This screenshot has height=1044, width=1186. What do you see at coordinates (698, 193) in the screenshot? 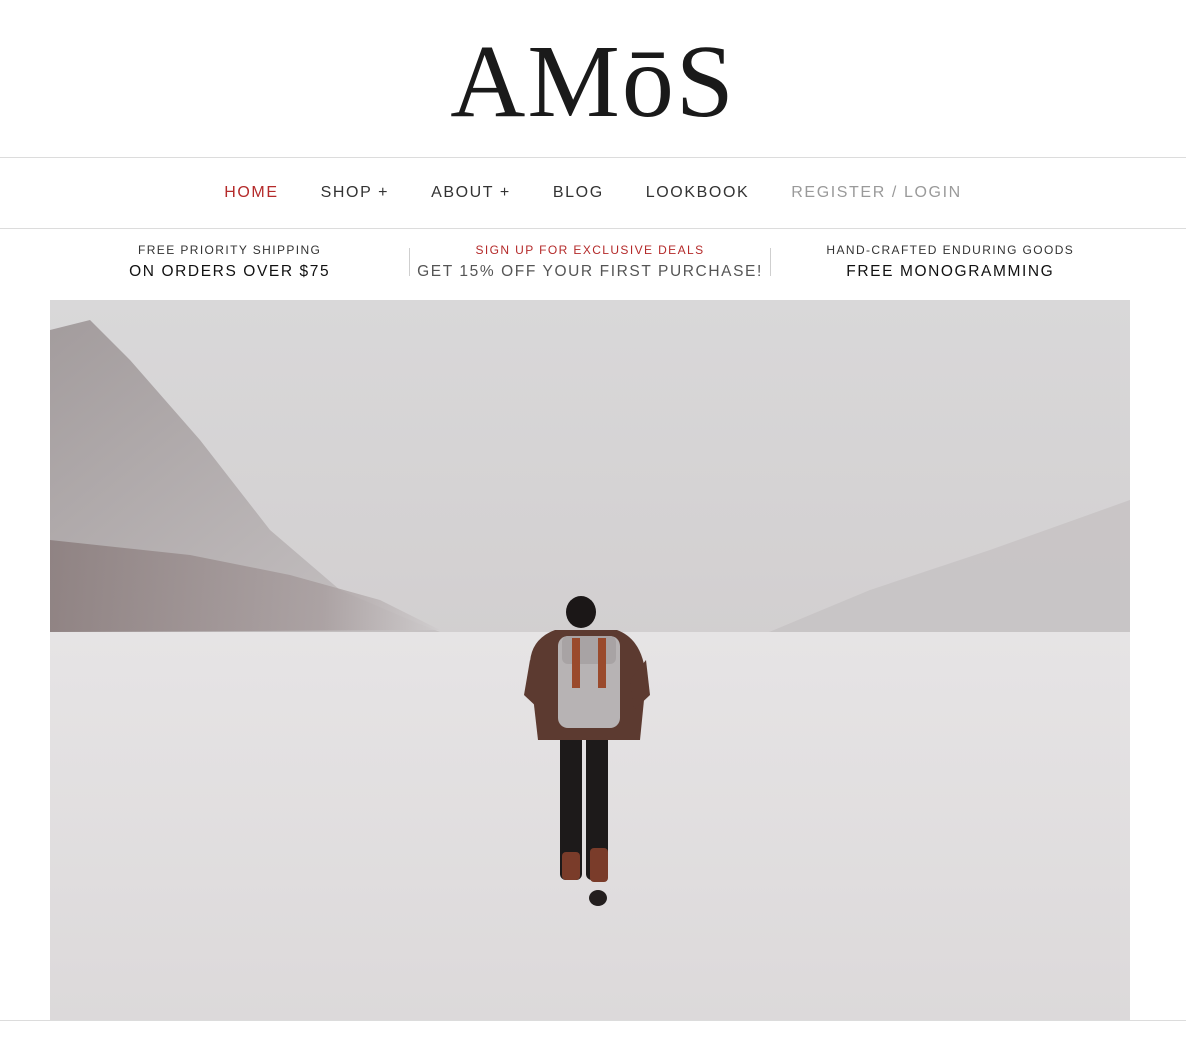
I see `nav-lookbook: LOOKBOOK` at bounding box center [698, 193].